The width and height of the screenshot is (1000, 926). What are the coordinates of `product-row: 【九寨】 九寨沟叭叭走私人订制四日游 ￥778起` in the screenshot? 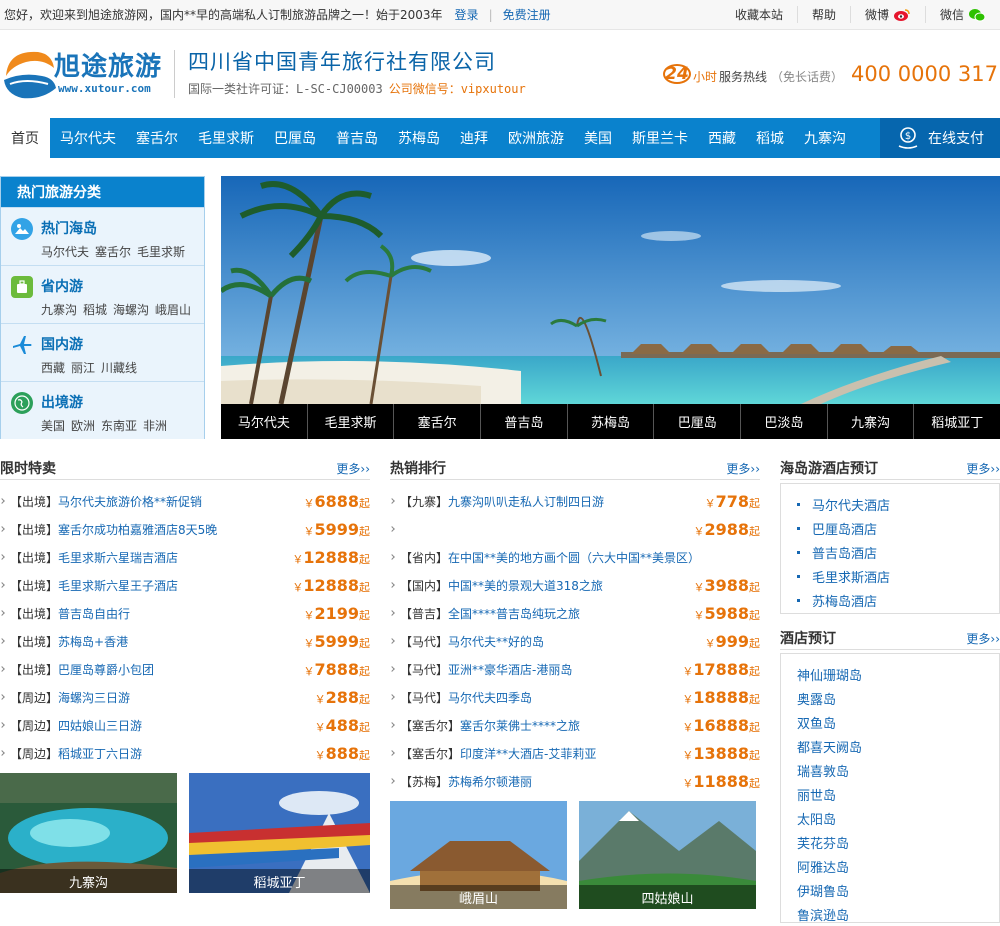 It's located at (574, 501).